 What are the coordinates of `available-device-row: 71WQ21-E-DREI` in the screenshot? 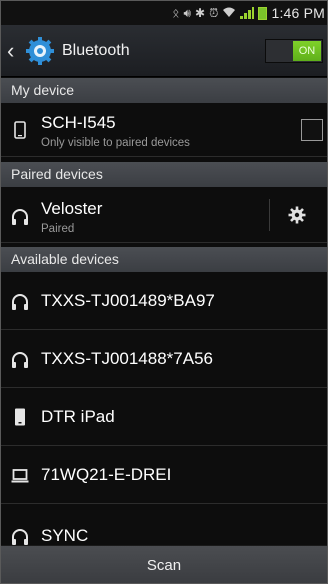 It's located at (164, 475).